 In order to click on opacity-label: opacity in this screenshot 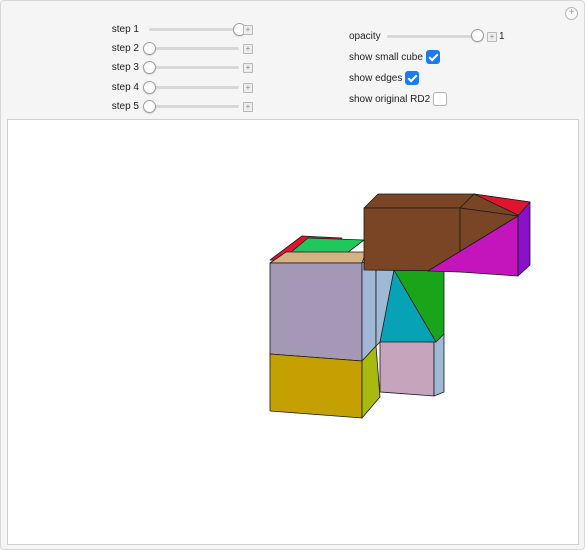, I will do `click(365, 36)`.